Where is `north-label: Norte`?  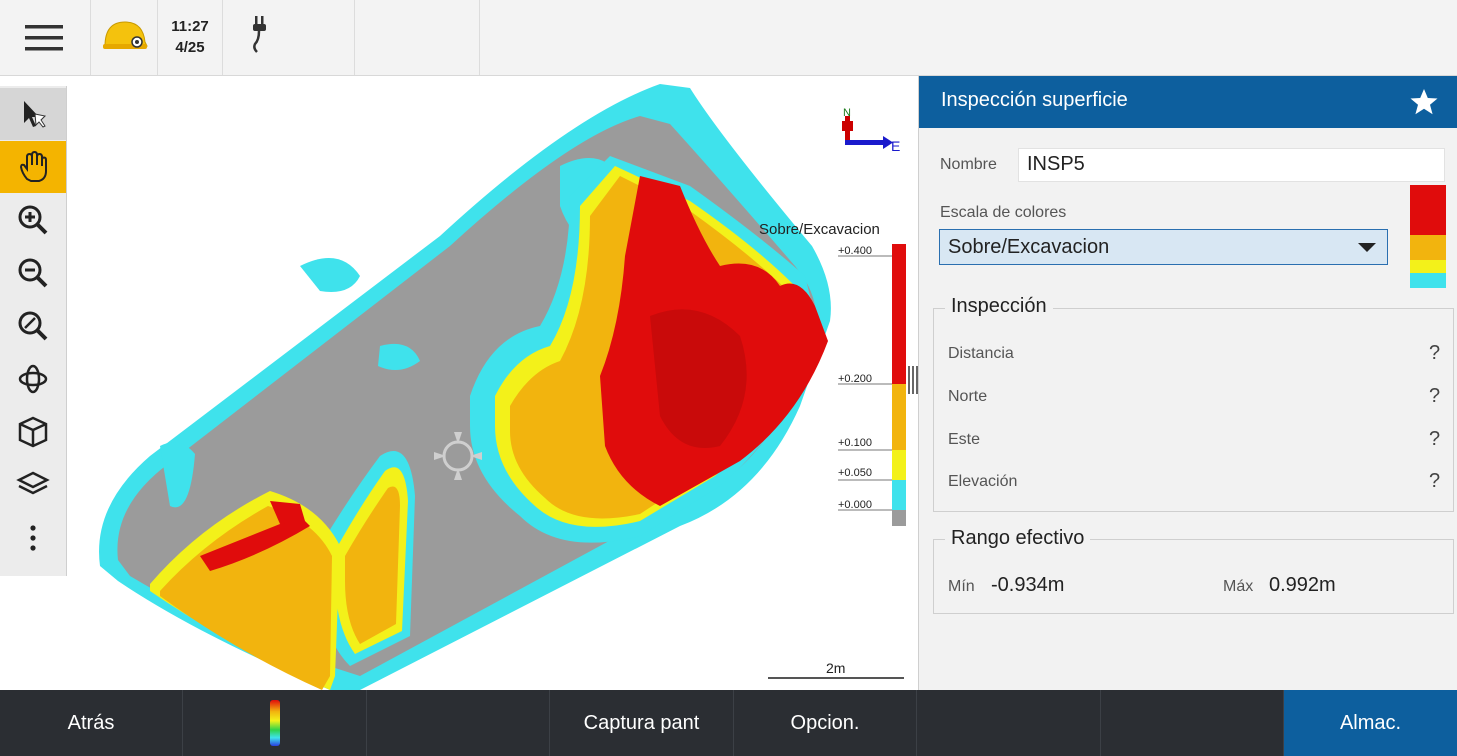
north-label: Norte is located at coordinates (968, 396).